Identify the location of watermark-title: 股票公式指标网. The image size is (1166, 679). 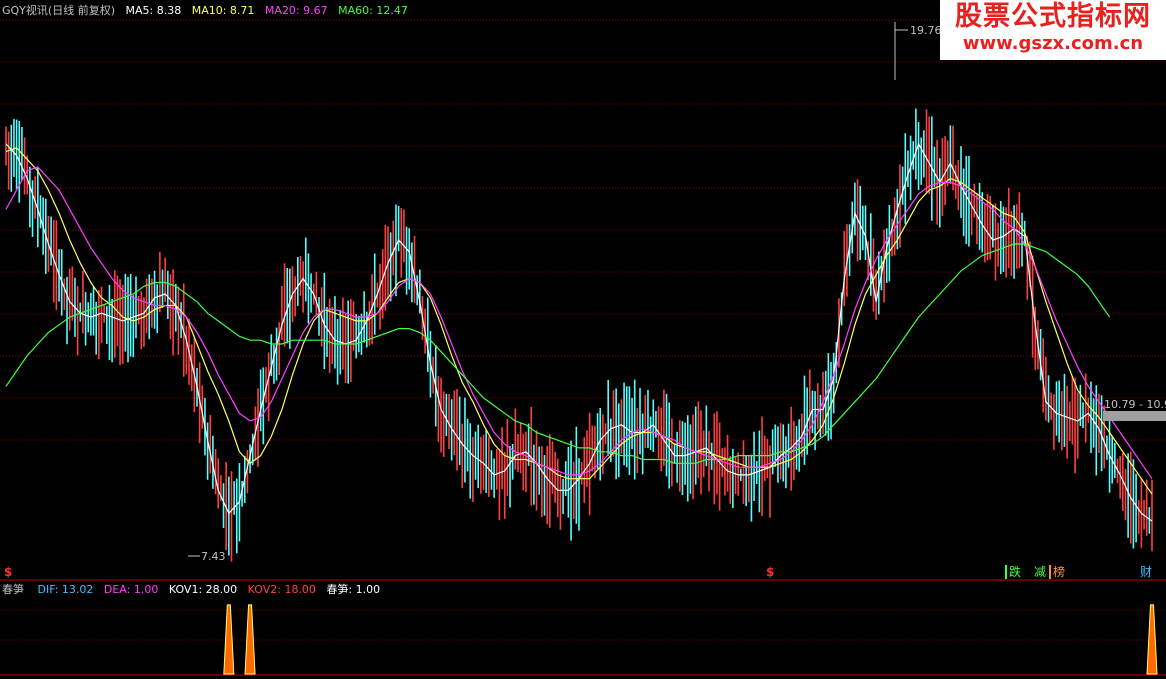
(1053, 16).